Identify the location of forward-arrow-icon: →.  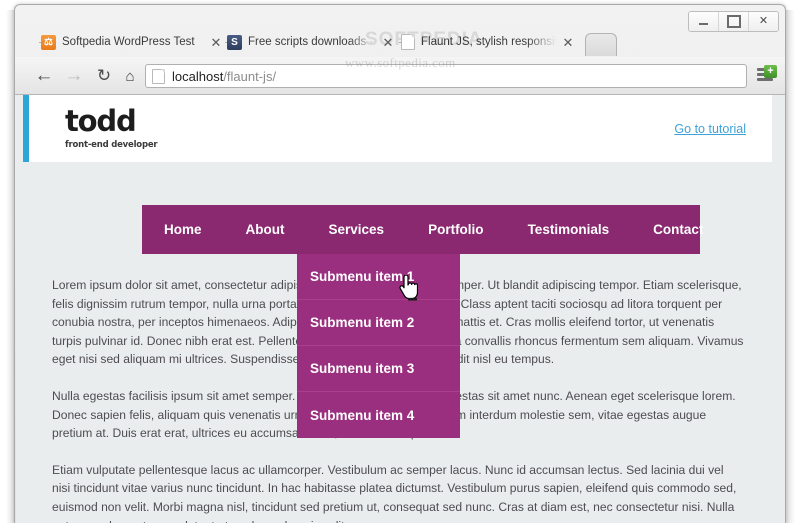
(74, 76).